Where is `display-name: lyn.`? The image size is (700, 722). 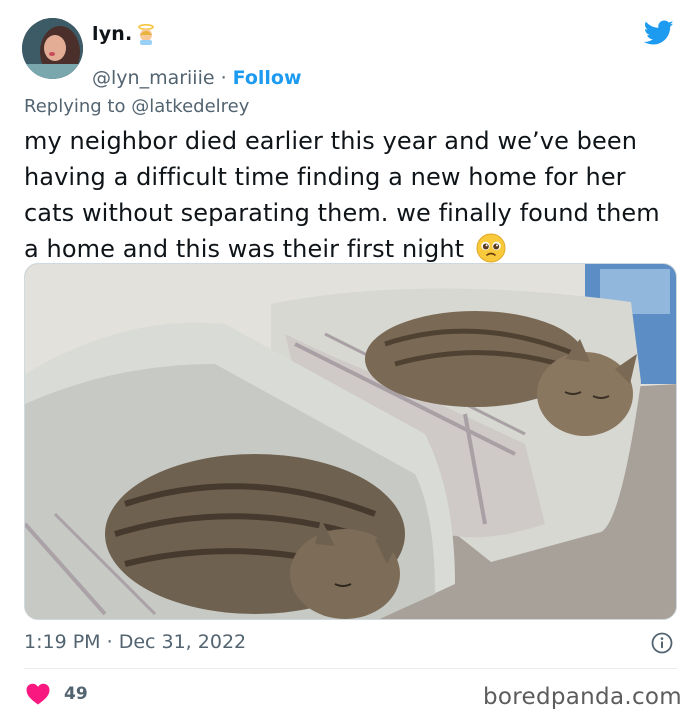 display-name: lyn. is located at coordinates (112, 34).